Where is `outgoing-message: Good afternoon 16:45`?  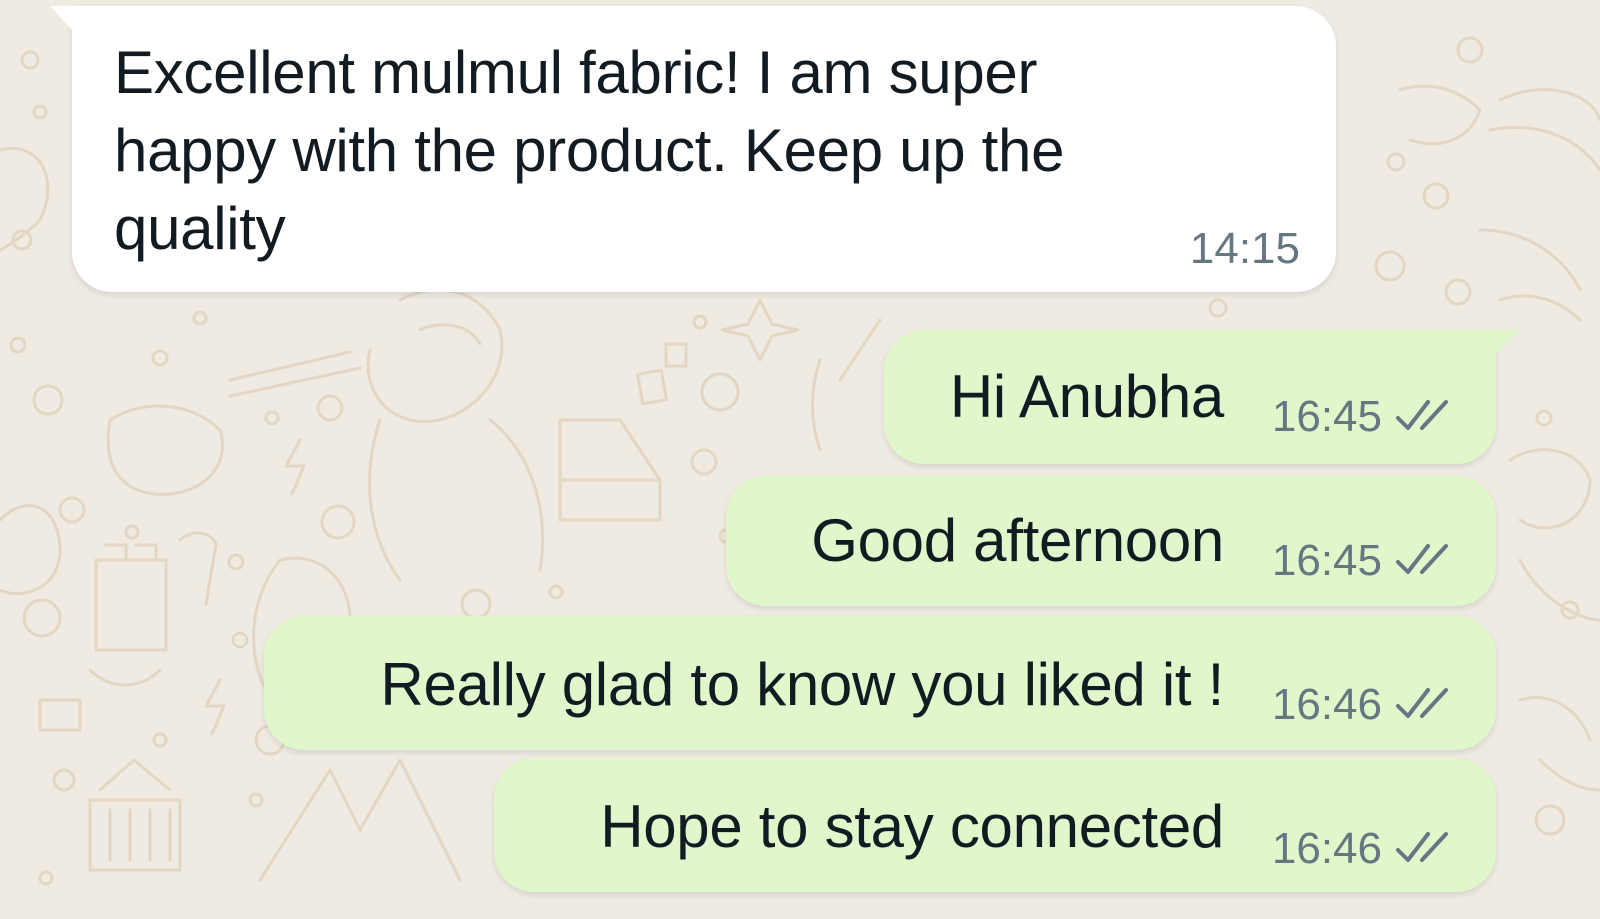
outgoing-message: Good afternoon 16:45 is located at coordinates (1111, 541).